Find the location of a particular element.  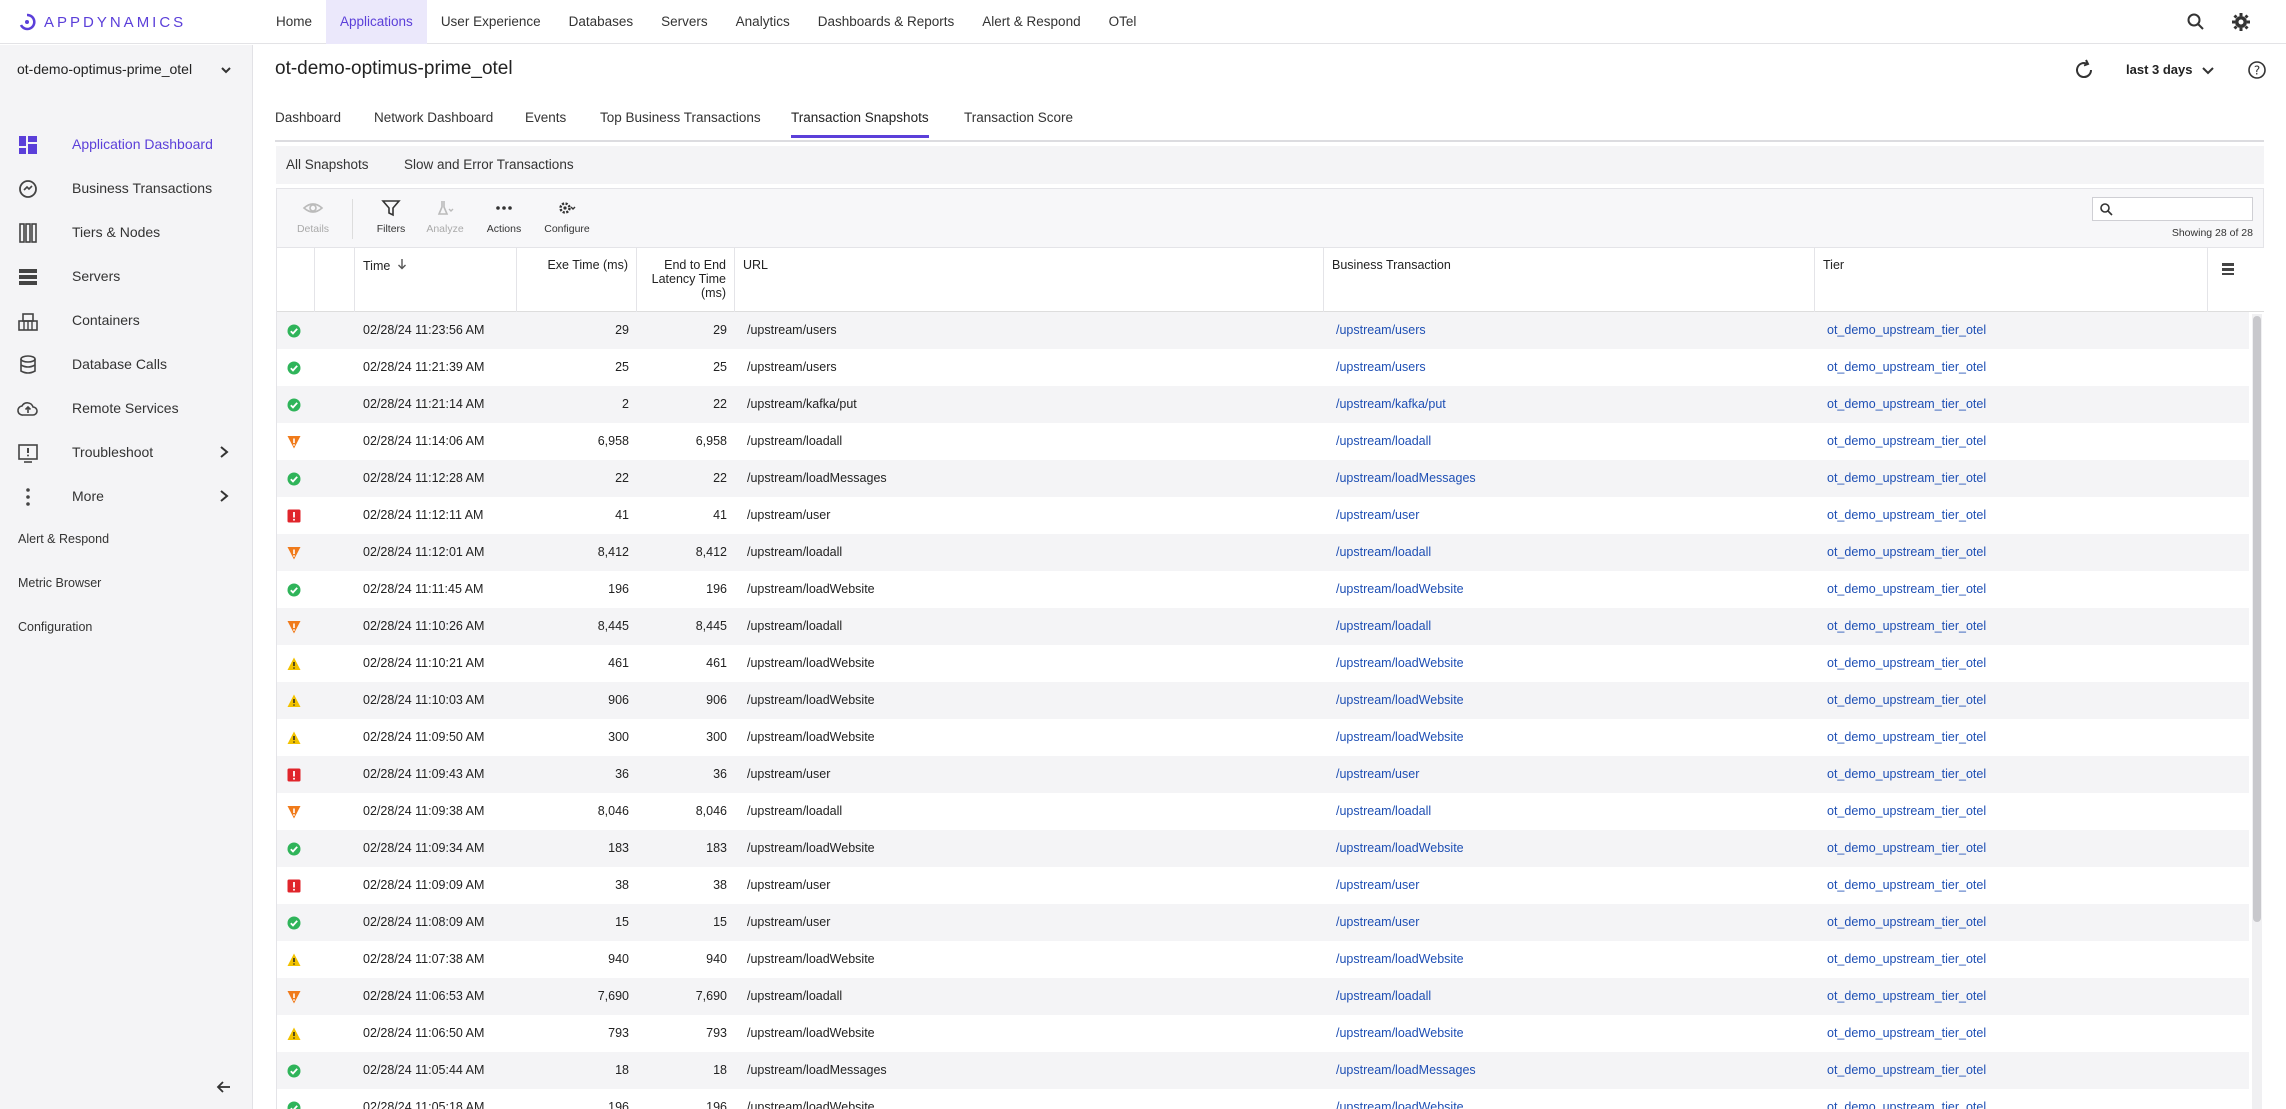

sidebar-item-containers: Containers is located at coordinates (126, 321).